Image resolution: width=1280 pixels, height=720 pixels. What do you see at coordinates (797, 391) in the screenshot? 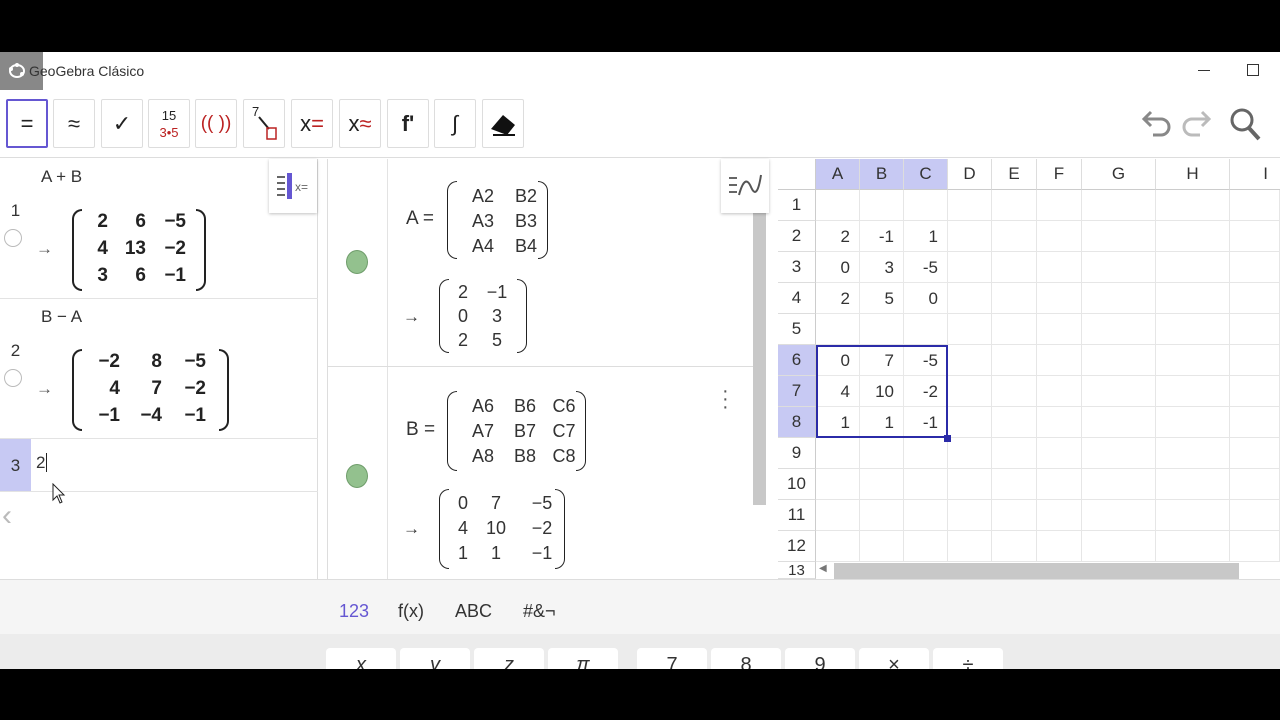
I see `row-header: 7` at bounding box center [797, 391].